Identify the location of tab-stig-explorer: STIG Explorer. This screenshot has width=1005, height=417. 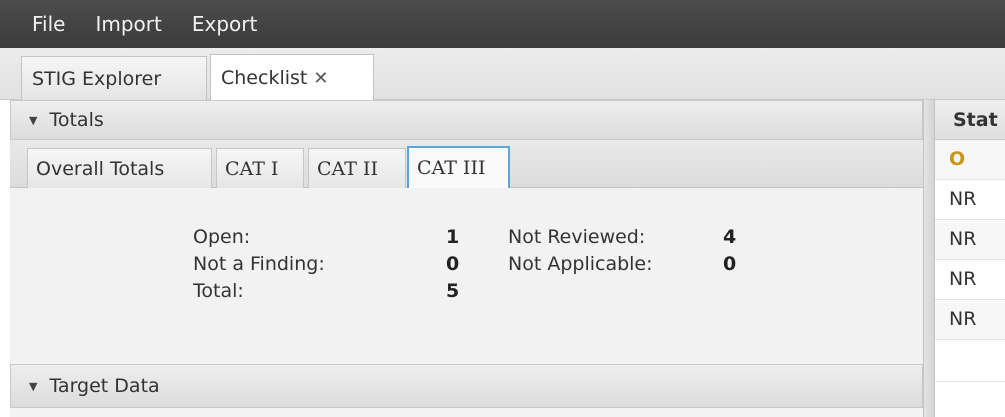
(114, 78).